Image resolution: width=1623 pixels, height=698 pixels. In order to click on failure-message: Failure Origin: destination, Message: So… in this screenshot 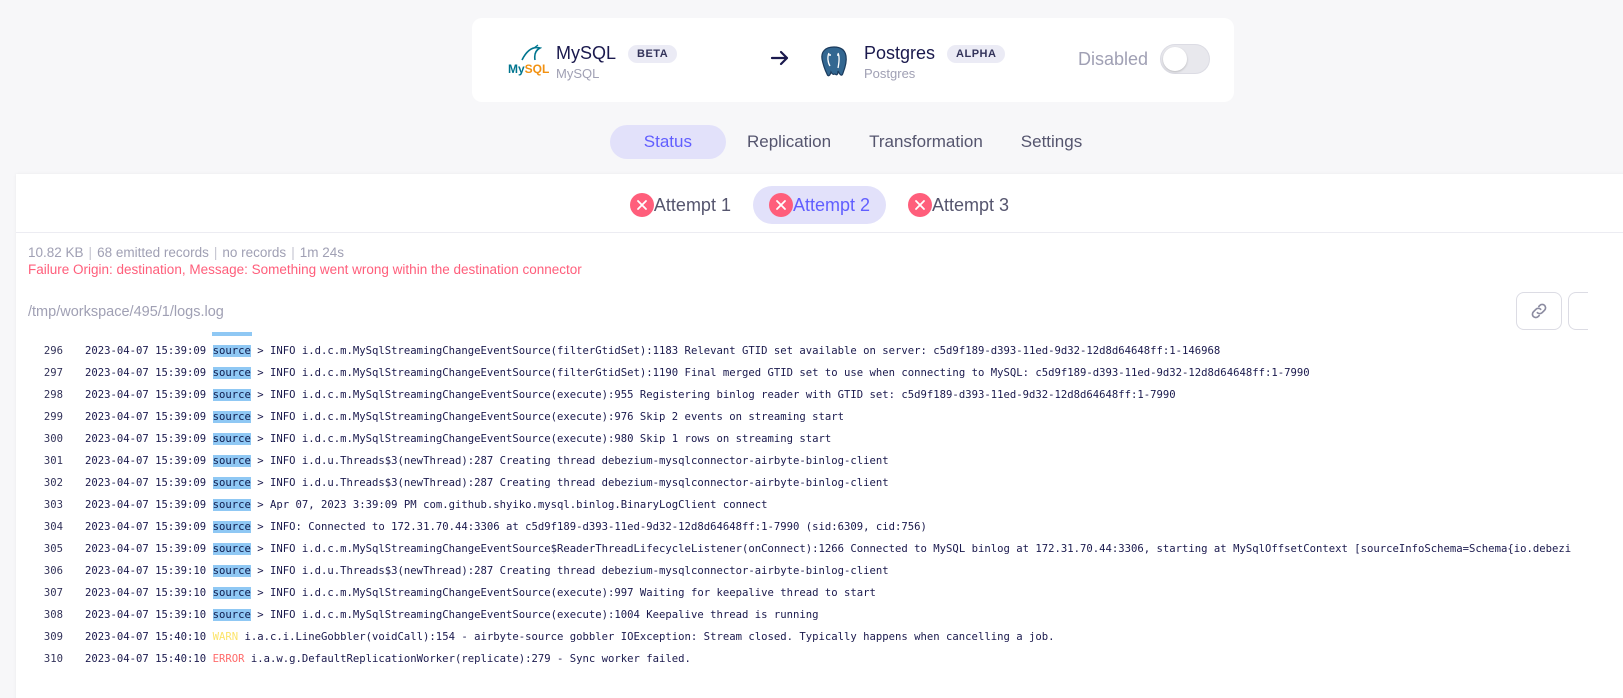, I will do `click(305, 269)`.